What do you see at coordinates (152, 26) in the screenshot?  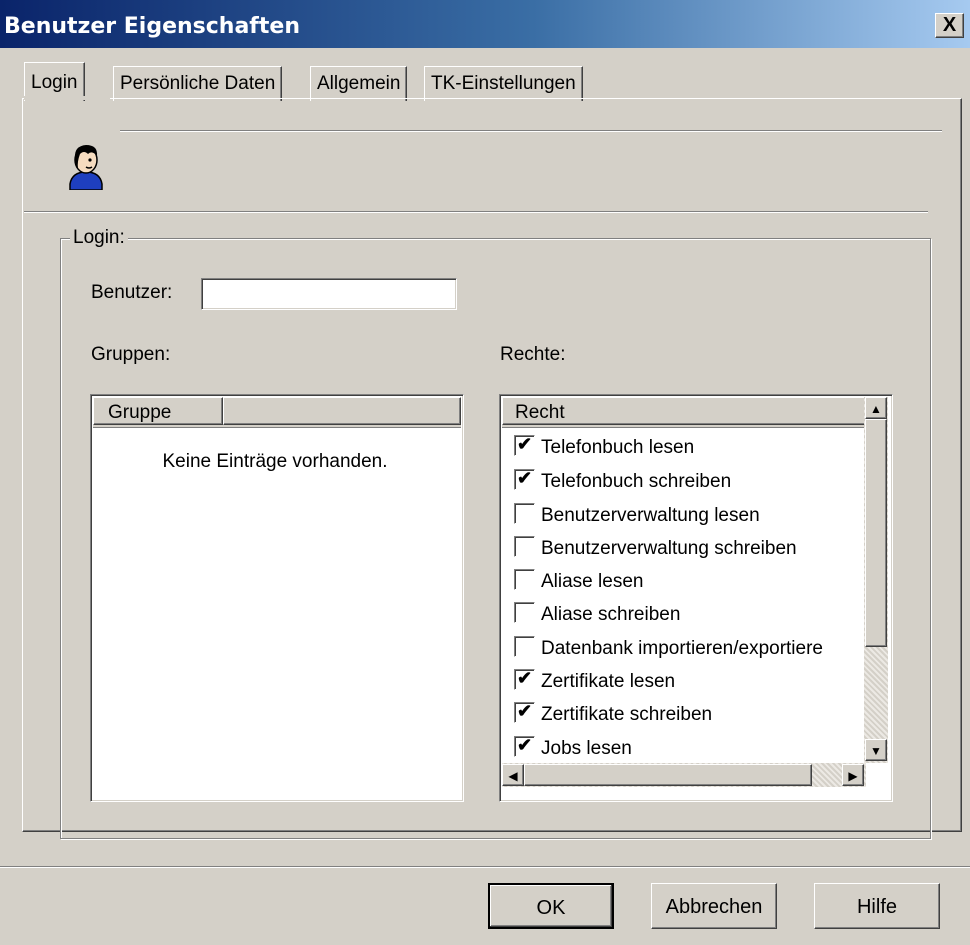 I see `window-title: Benutzer Eigenschaften` at bounding box center [152, 26].